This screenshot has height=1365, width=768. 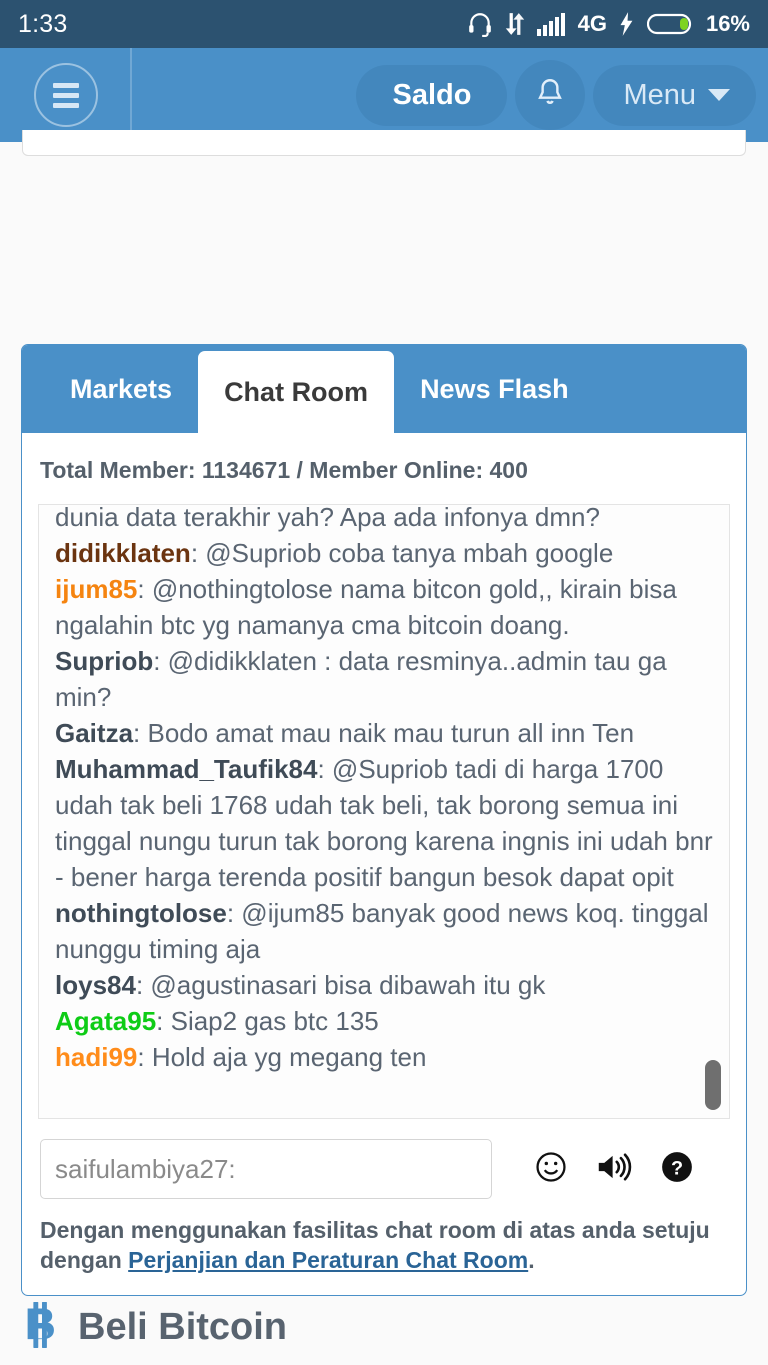 I want to click on android-status-bar: 1:33 4G 16%, so click(x=384, y=24).